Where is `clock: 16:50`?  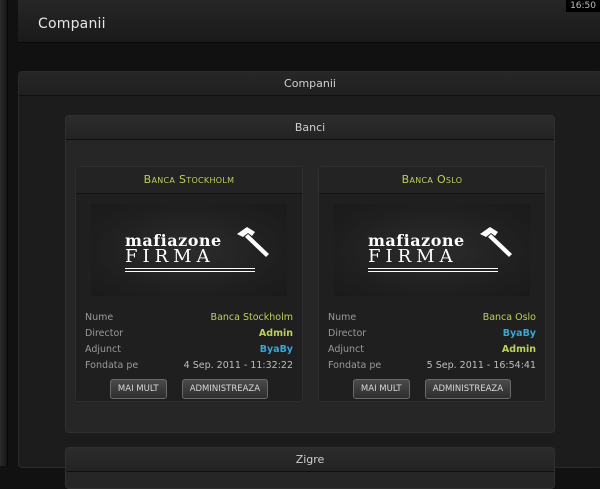 clock: 16:50 is located at coordinates (583, 6).